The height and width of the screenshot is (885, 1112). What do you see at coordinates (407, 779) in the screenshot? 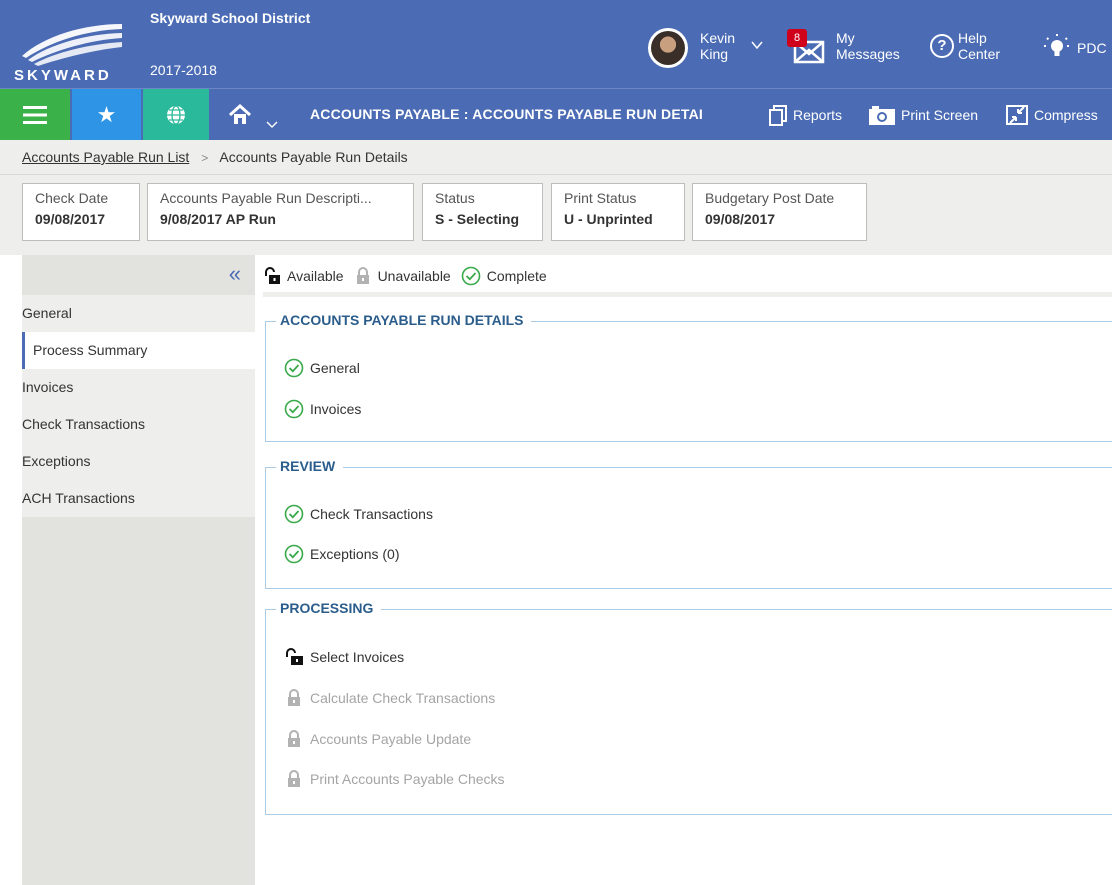
I see `step-label: Print Accounts Payable Checks` at bounding box center [407, 779].